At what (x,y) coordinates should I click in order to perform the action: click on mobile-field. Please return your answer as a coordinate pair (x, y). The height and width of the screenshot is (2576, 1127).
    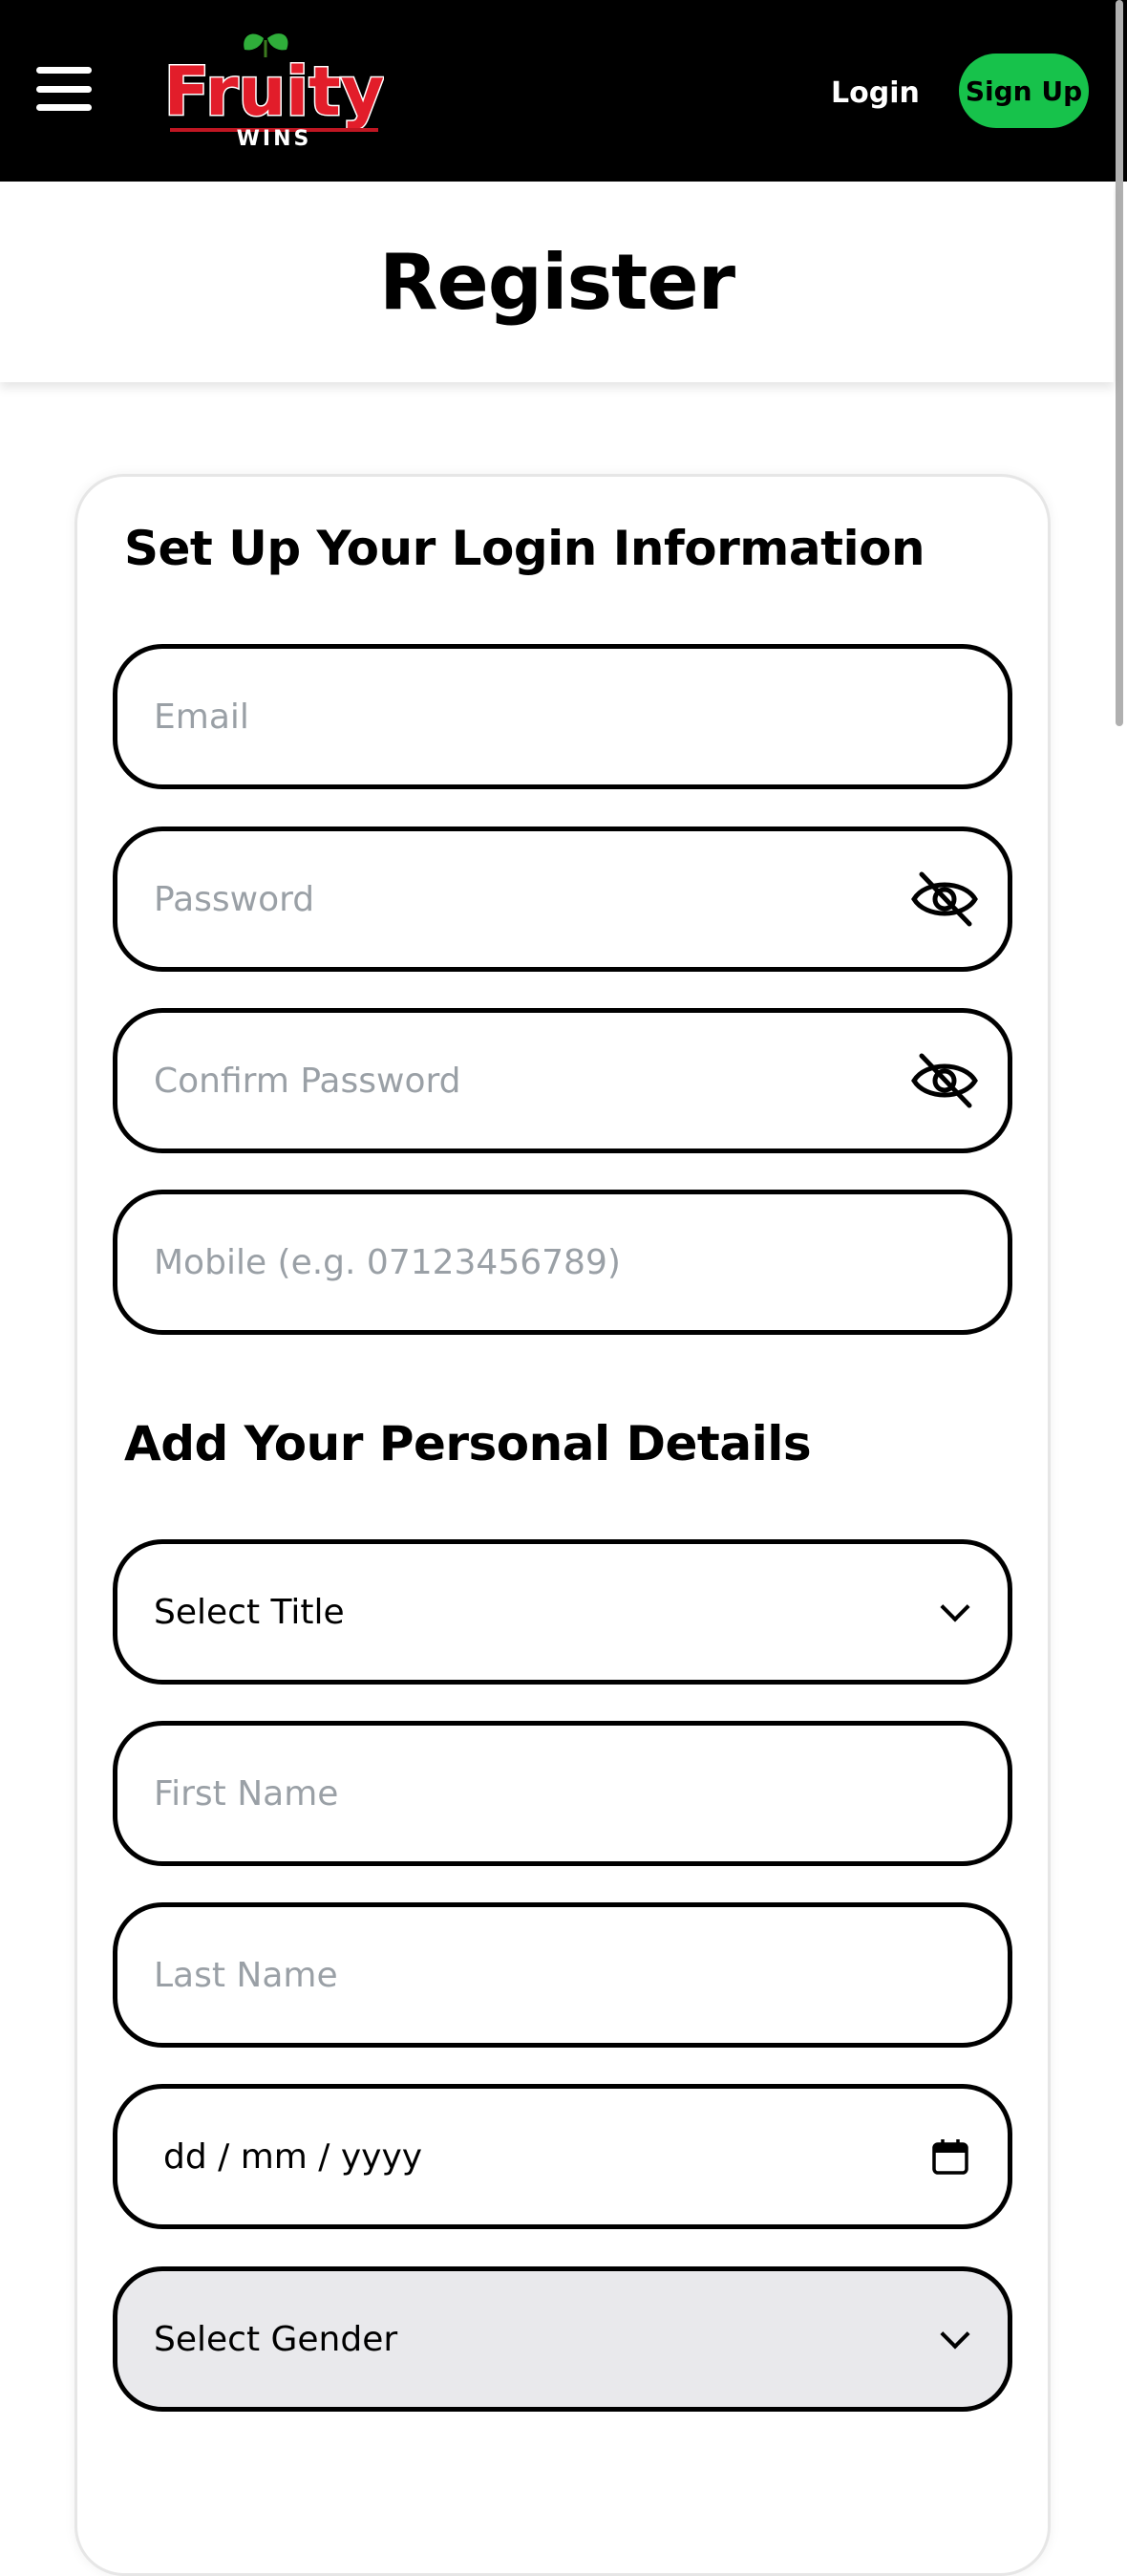
    Looking at the image, I should click on (562, 1262).